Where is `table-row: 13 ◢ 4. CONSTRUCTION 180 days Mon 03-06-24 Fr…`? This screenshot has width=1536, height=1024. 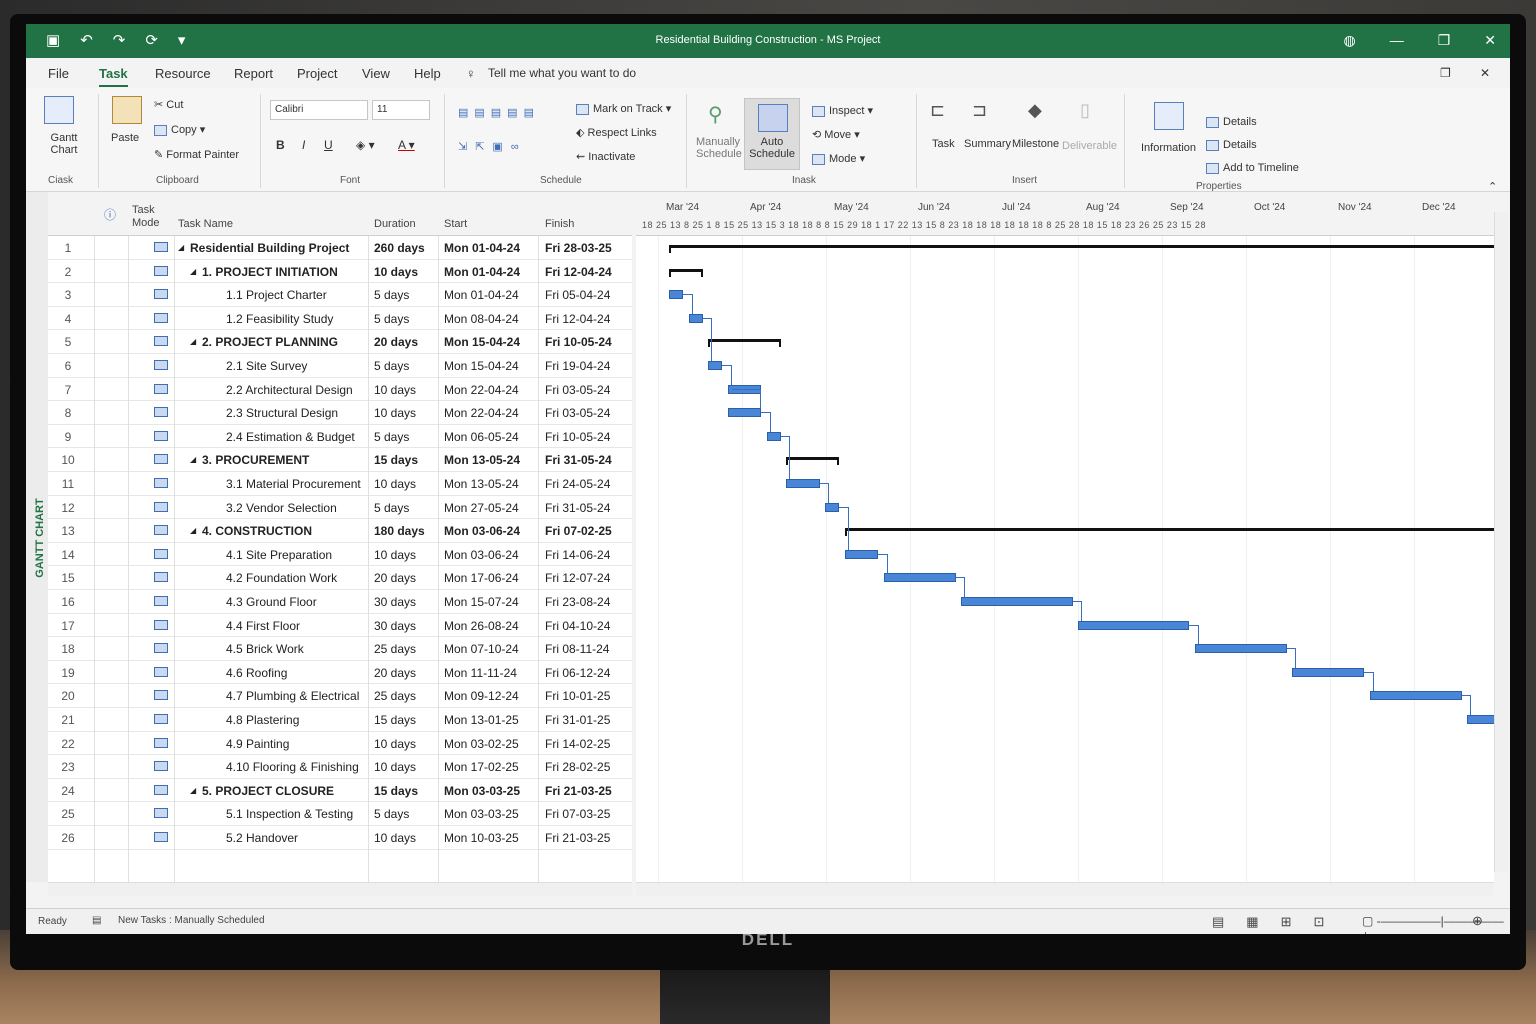 table-row: 13 ◢ 4. CONSTRUCTION 180 days Mon 03-06-24 Fr… is located at coordinates (340, 531).